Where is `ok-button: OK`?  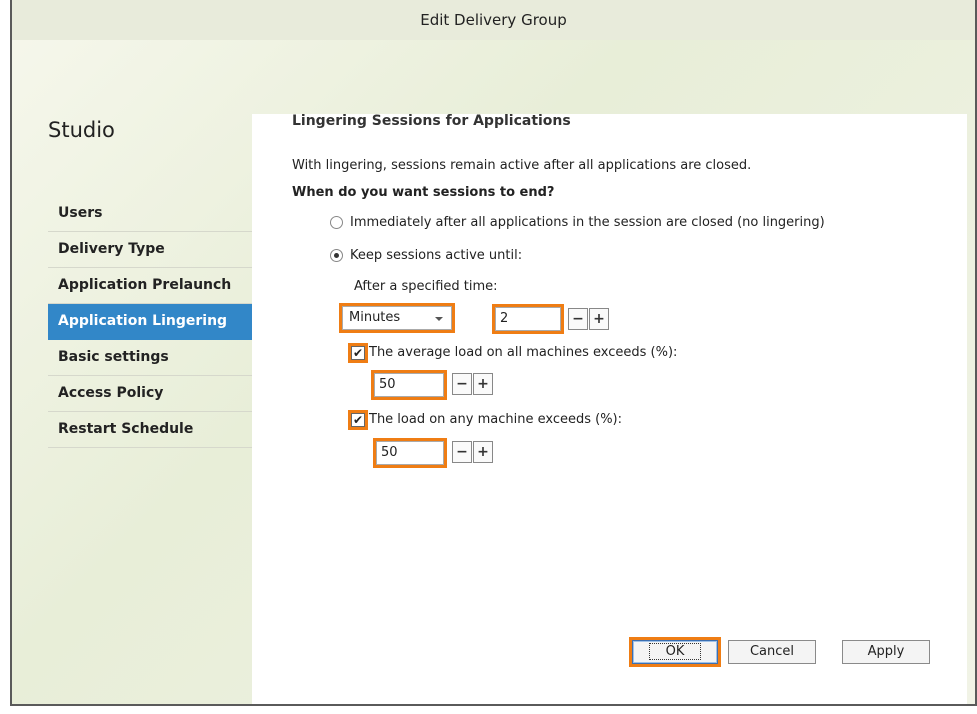
ok-button: OK is located at coordinates (675, 652).